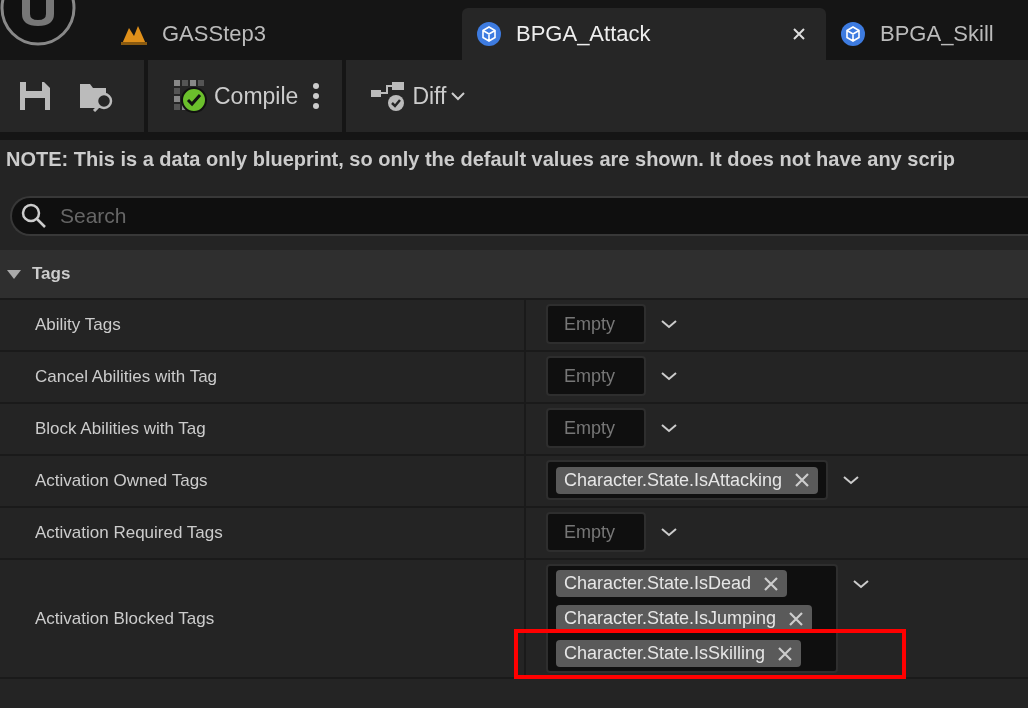 The height and width of the screenshot is (708, 1028). I want to click on property-label: Activation Blocked Tags, so click(125, 618).